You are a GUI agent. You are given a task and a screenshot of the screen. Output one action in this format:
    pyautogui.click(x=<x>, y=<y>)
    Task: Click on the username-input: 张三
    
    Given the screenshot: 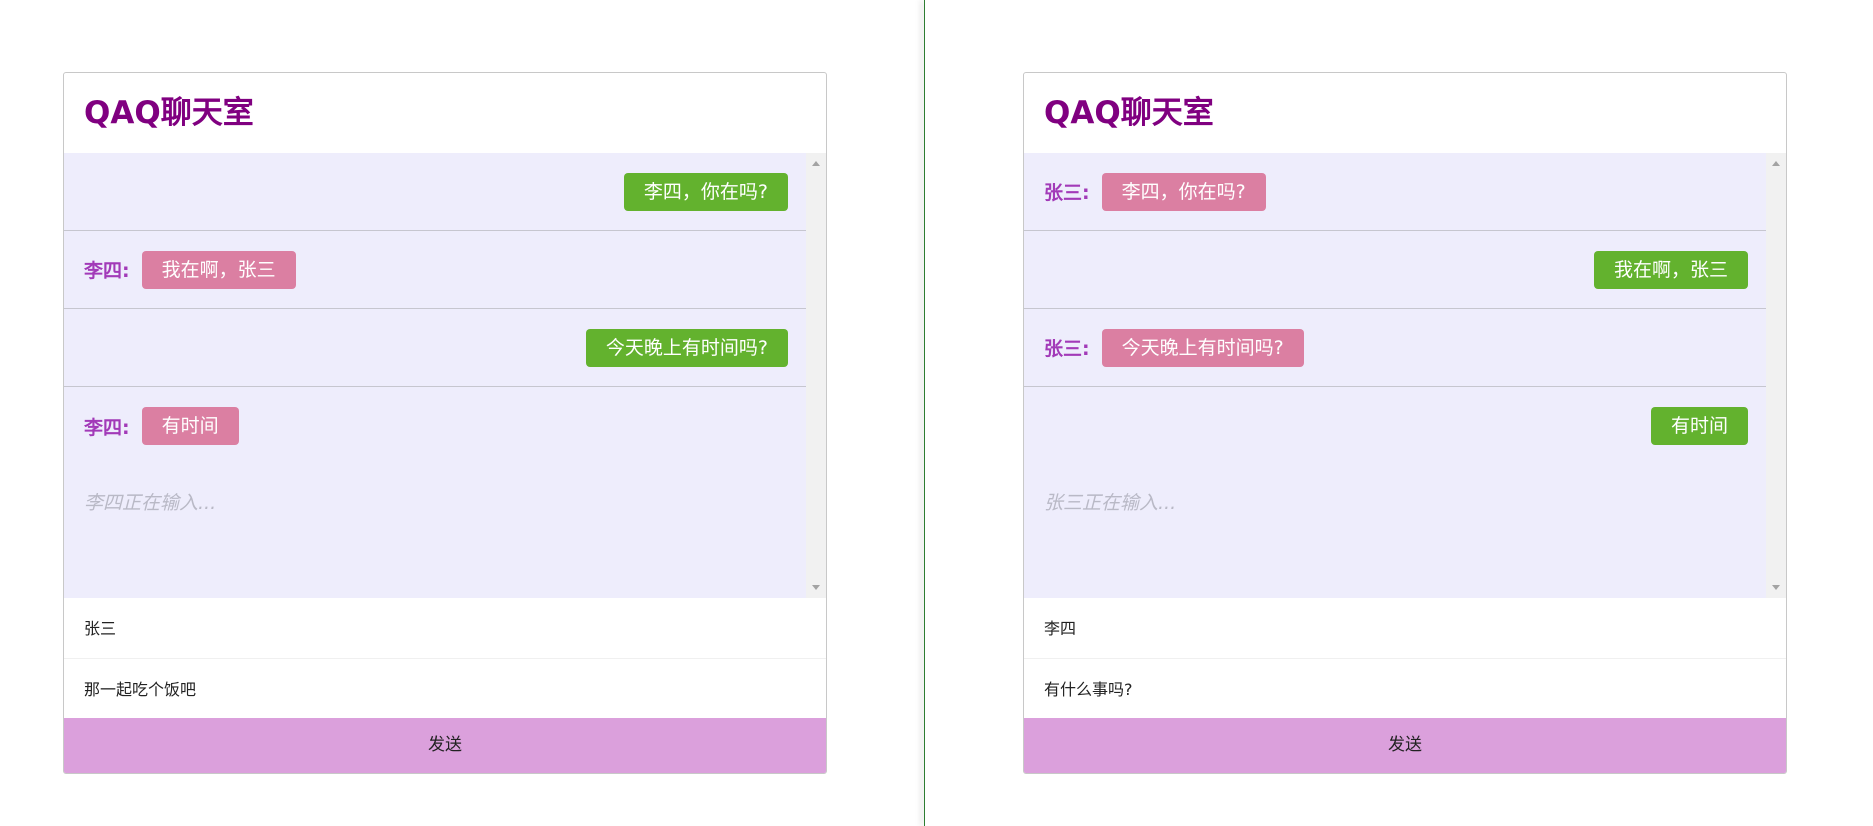 What is the action you would take?
    pyautogui.click(x=445, y=628)
    